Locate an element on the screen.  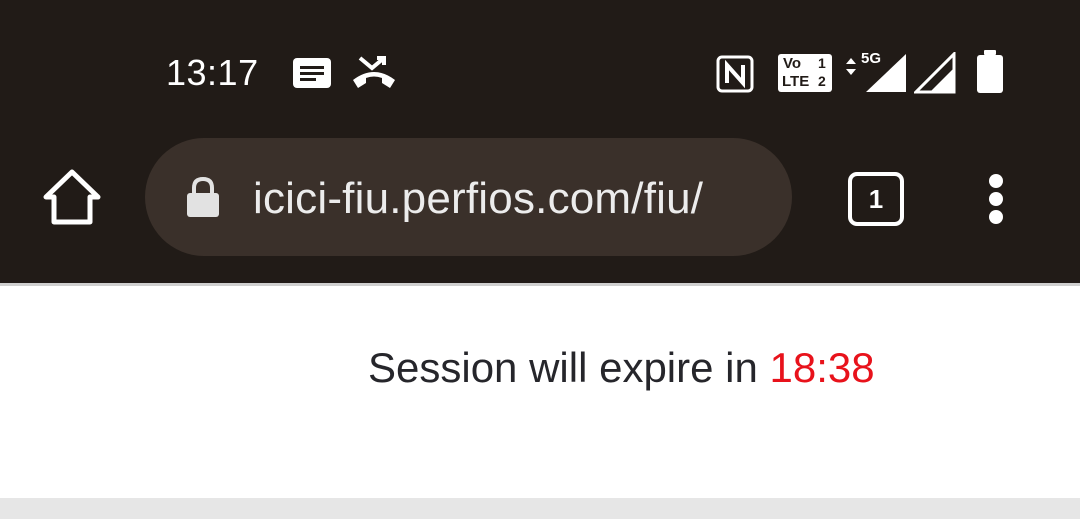
tab-count: 1 is located at coordinates (876, 199).